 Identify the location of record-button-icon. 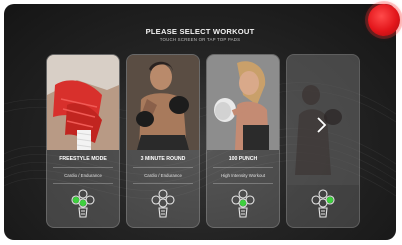
(384, 20).